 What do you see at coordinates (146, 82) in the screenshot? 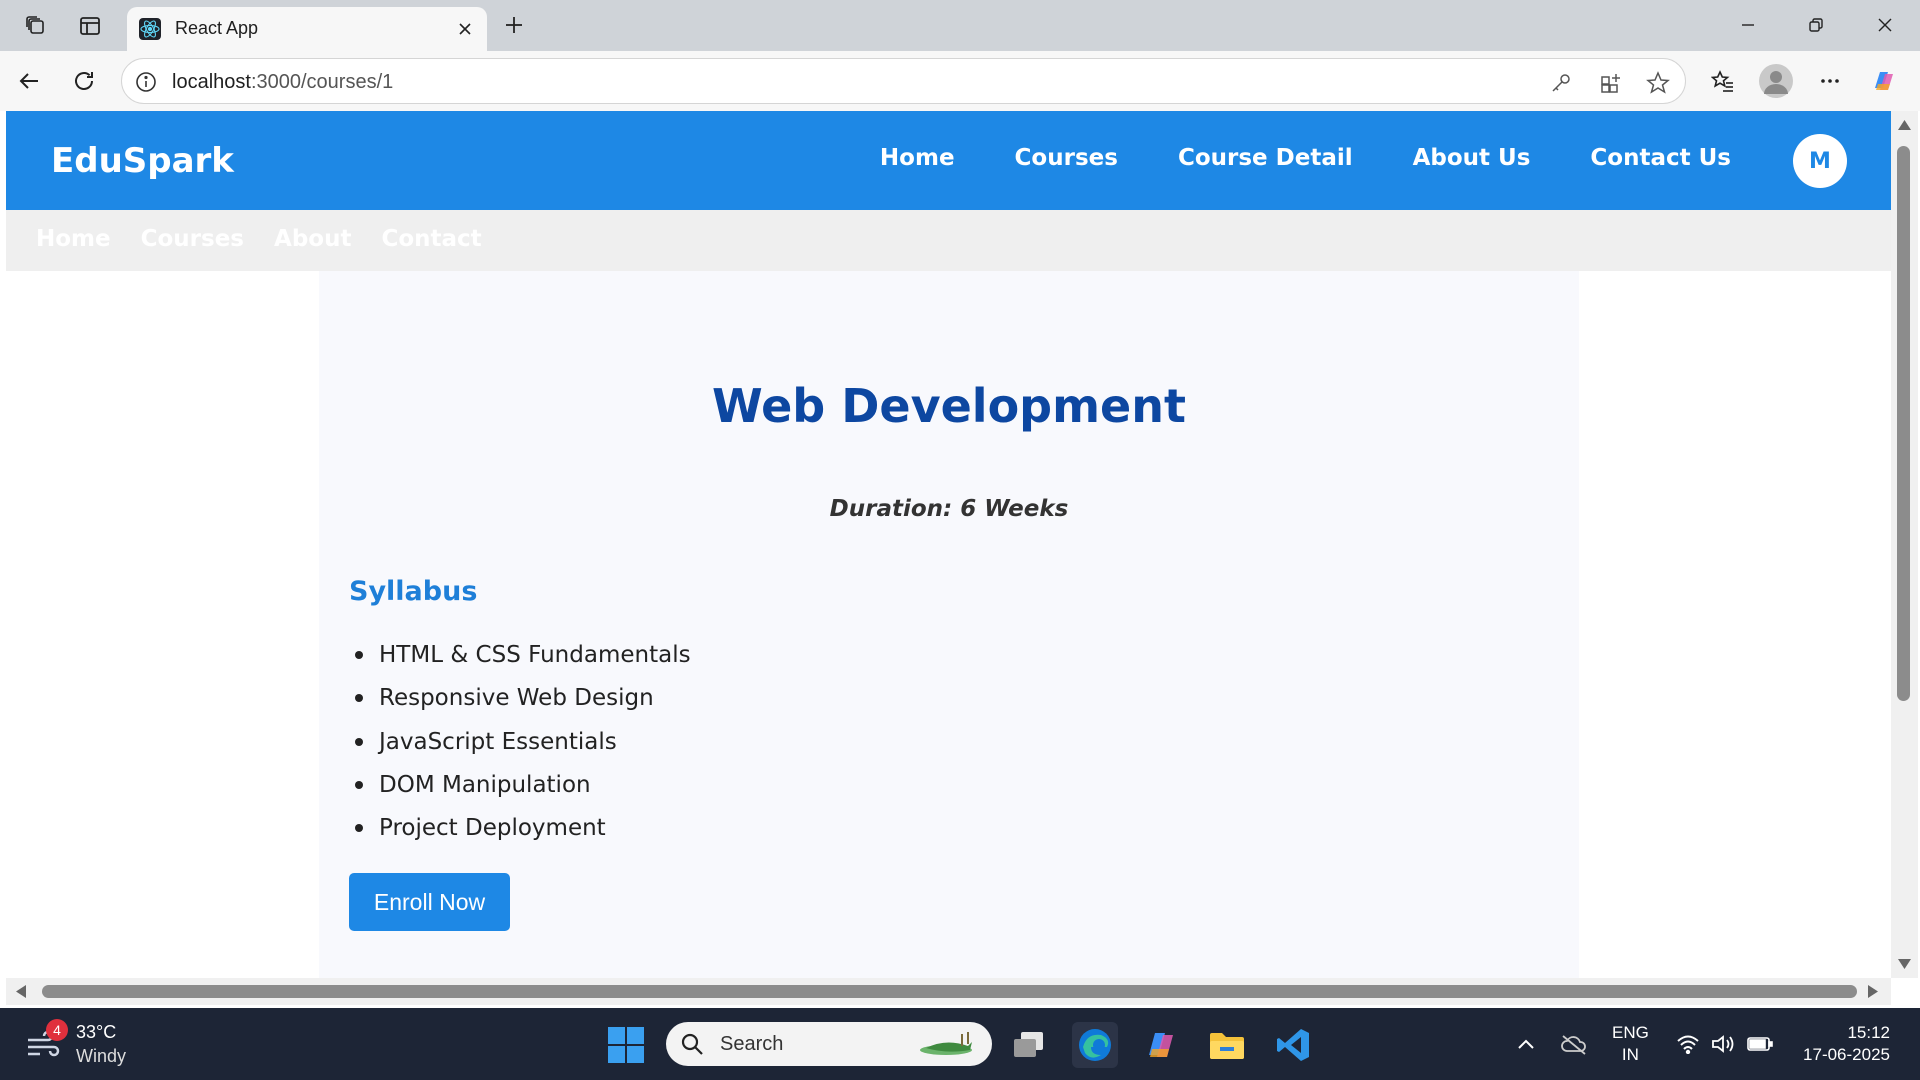
I see `site-info-icon` at bounding box center [146, 82].